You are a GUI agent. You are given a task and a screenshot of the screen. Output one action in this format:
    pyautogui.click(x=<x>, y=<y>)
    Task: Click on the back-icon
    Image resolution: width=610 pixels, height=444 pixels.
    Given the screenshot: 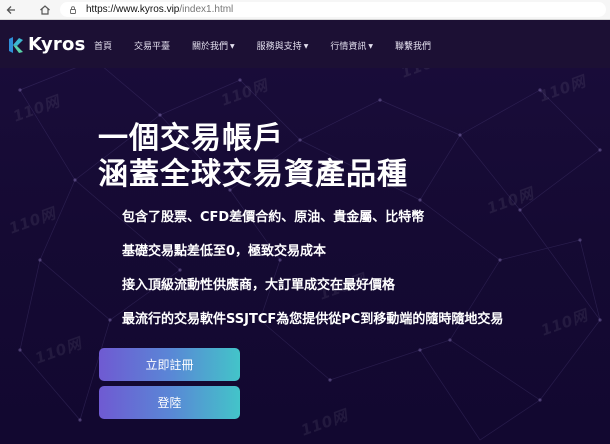 What is the action you would take?
    pyautogui.click(x=11, y=9)
    